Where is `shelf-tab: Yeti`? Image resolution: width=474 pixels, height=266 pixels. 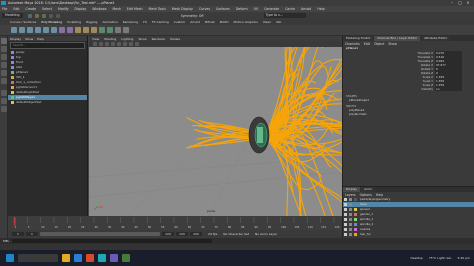 shelf-tab: Yeti is located at coordinates (278, 22).